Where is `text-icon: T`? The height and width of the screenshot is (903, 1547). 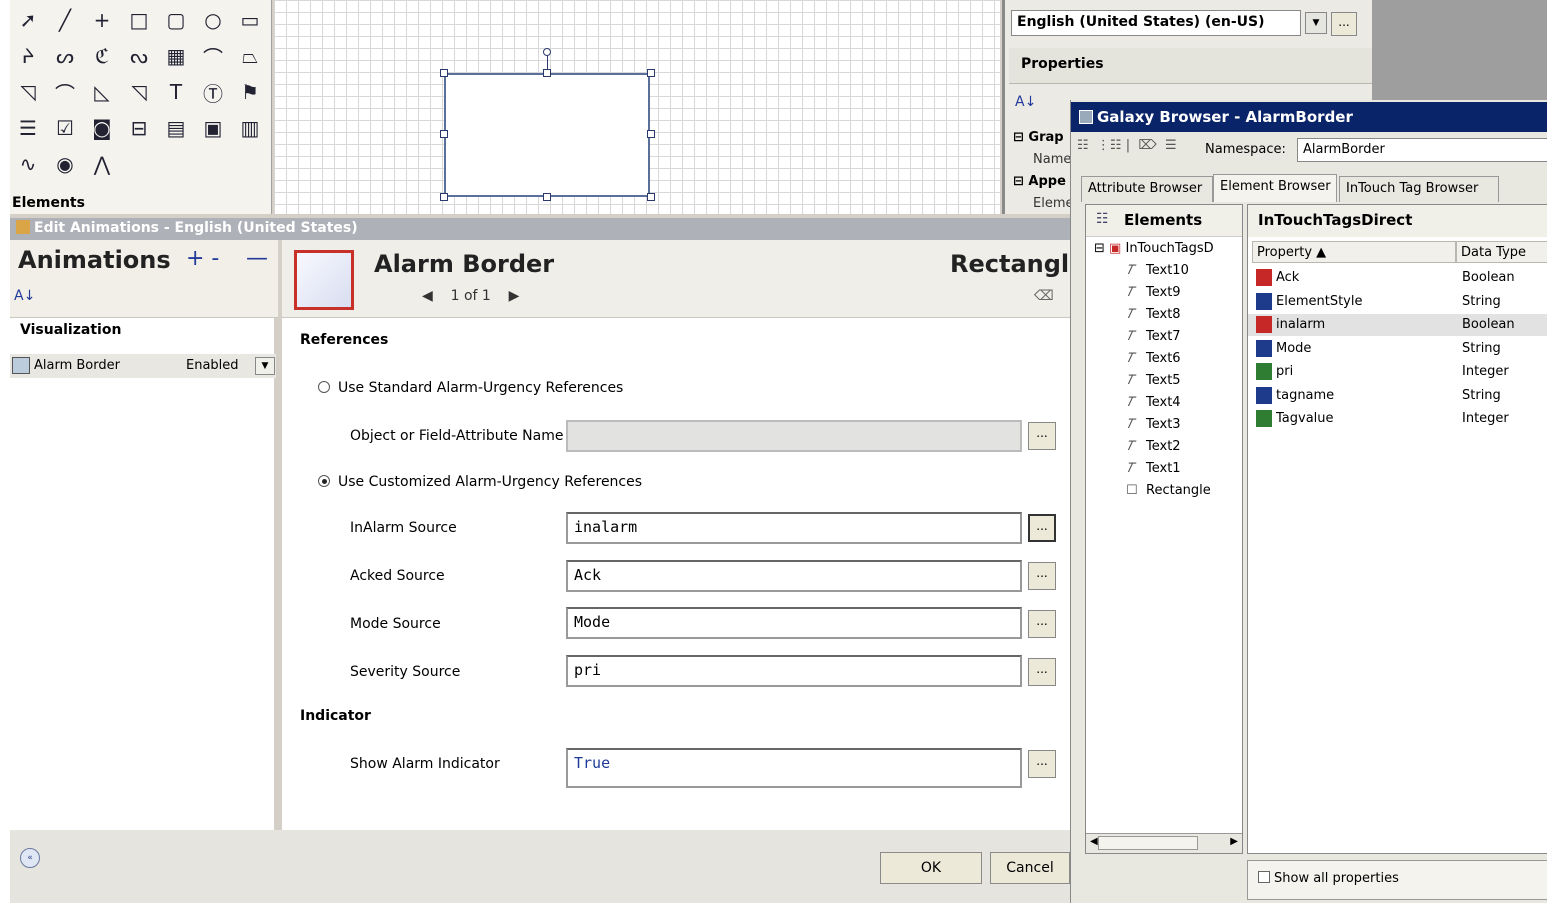
text-icon: T is located at coordinates (176, 92).